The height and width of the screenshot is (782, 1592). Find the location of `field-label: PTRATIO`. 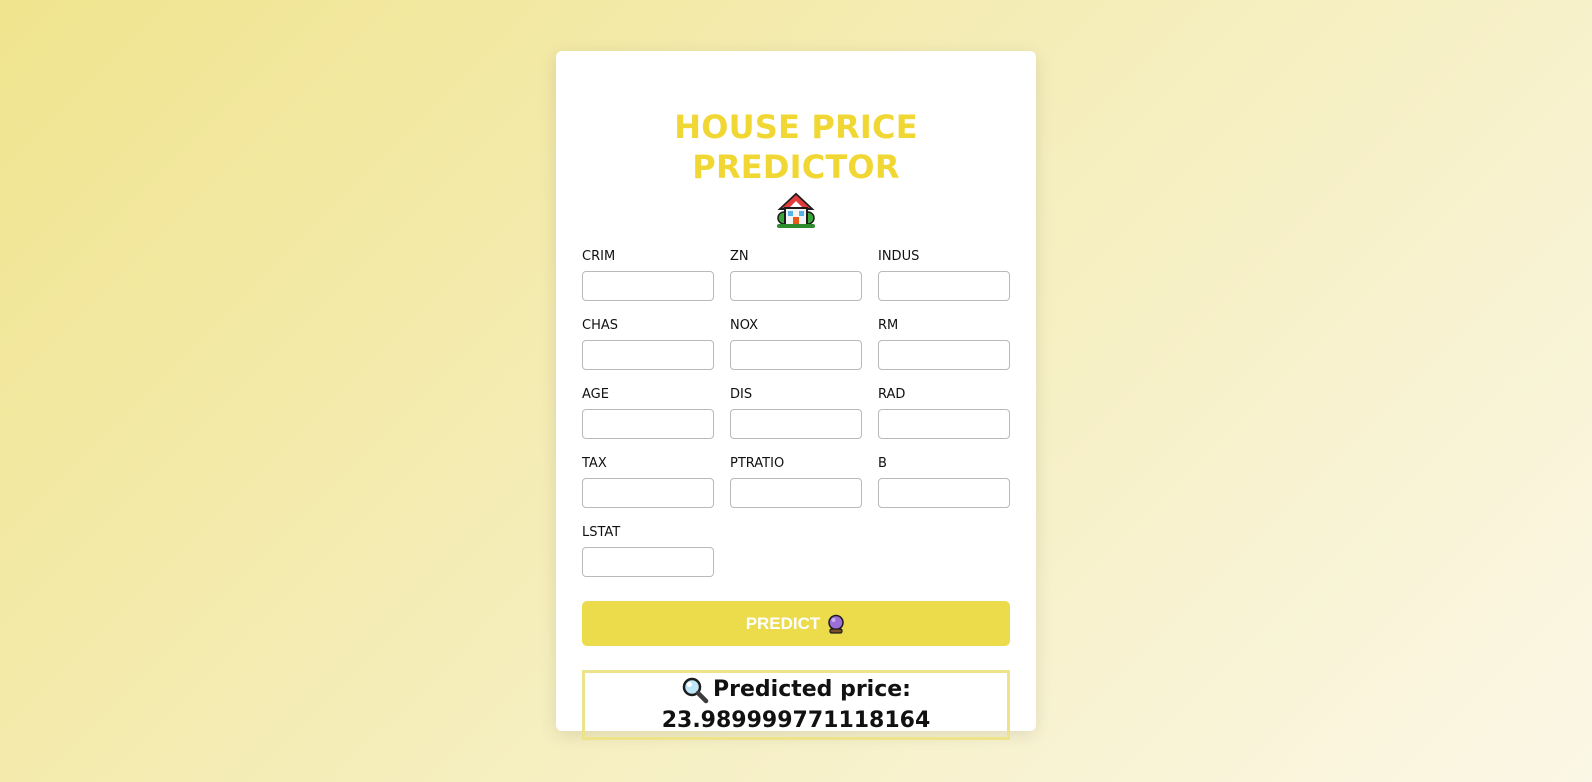

field-label: PTRATIO is located at coordinates (757, 463).